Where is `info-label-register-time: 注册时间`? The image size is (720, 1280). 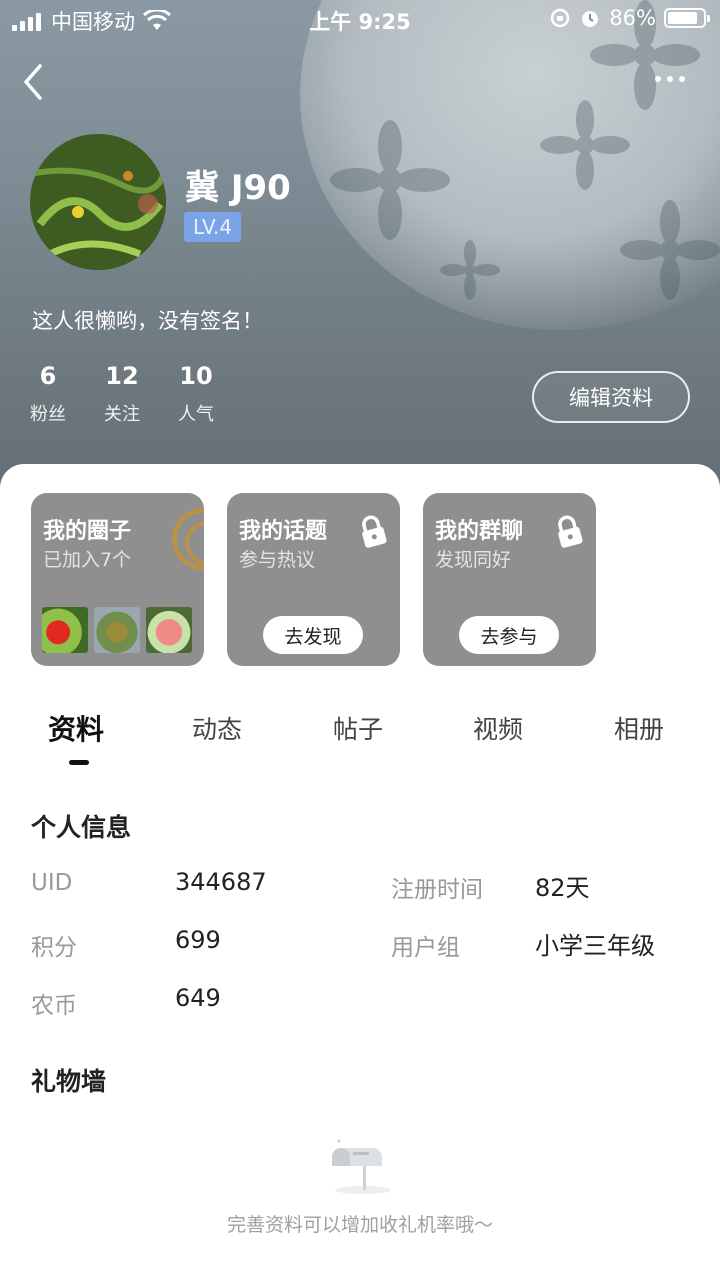 info-label-register-time: 注册时间 is located at coordinates (437, 890).